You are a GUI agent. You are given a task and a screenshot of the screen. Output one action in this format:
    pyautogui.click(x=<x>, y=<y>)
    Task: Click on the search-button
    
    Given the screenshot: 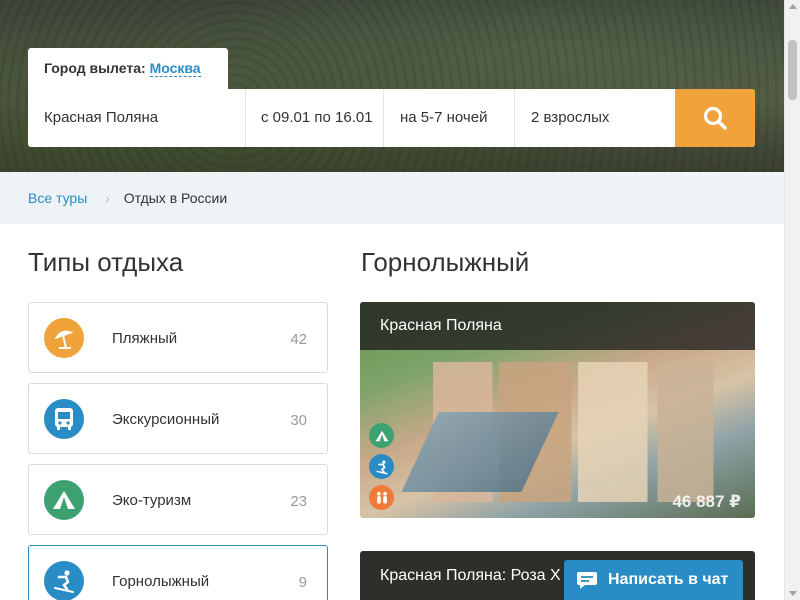 What is the action you would take?
    pyautogui.click(x=715, y=118)
    